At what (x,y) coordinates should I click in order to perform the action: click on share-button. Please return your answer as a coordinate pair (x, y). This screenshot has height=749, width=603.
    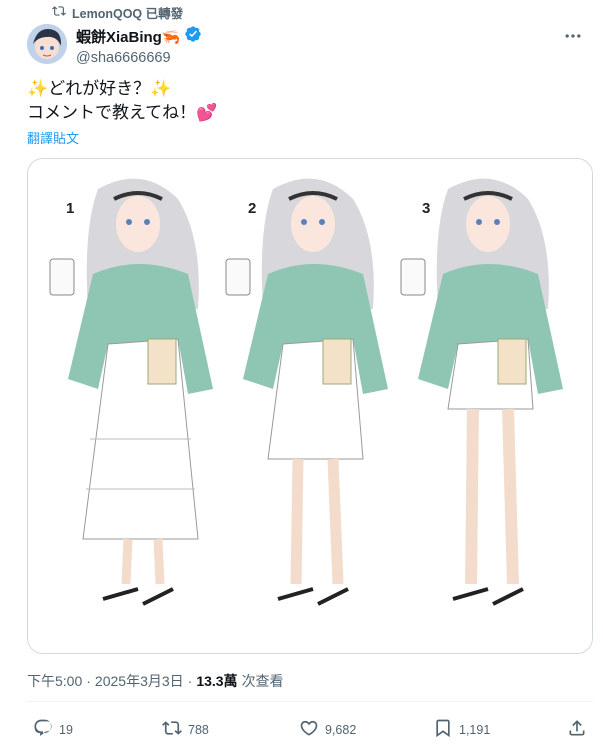
    Looking at the image, I should click on (577, 729).